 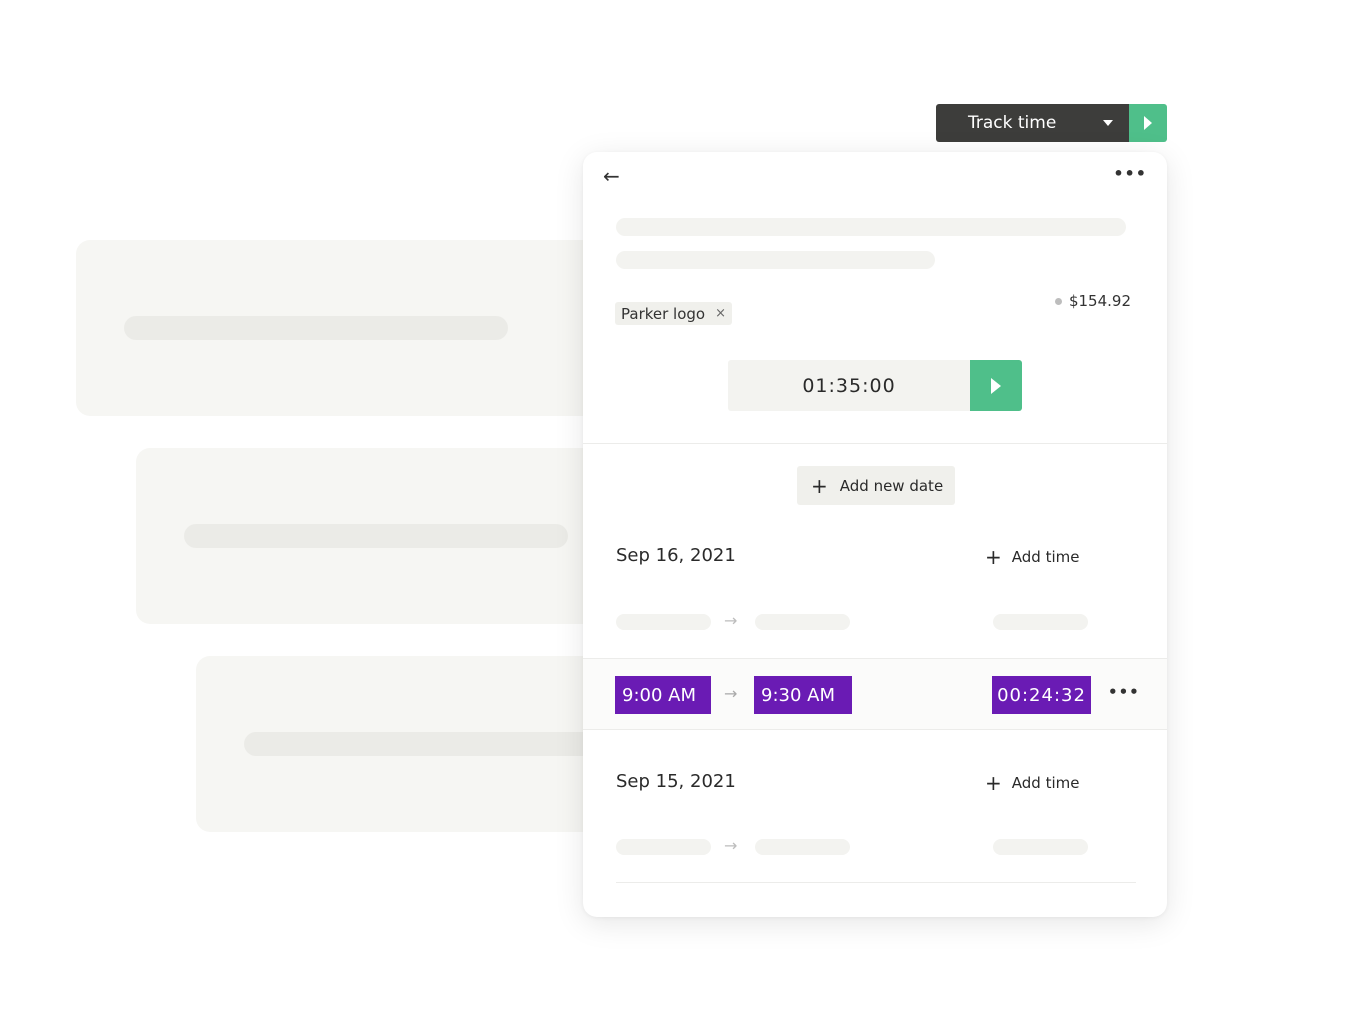 What do you see at coordinates (775, 260) in the screenshot?
I see `subtitle-placeholder` at bounding box center [775, 260].